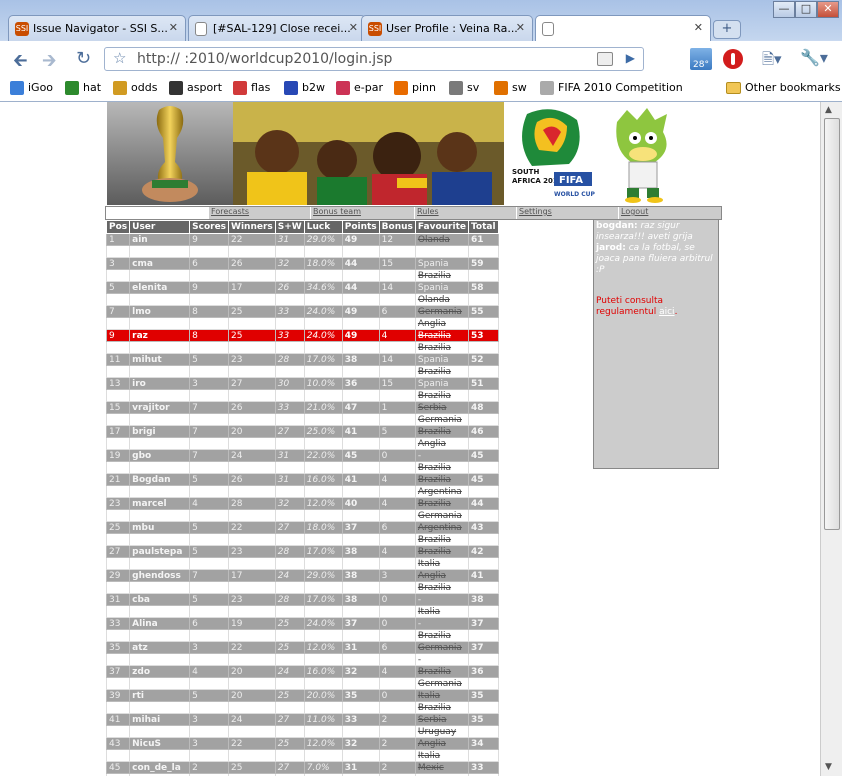 The image size is (842, 776). Describe the element at coordinates (135, 88) in the screenshot. I see `bookmark-item: odds` at that location.